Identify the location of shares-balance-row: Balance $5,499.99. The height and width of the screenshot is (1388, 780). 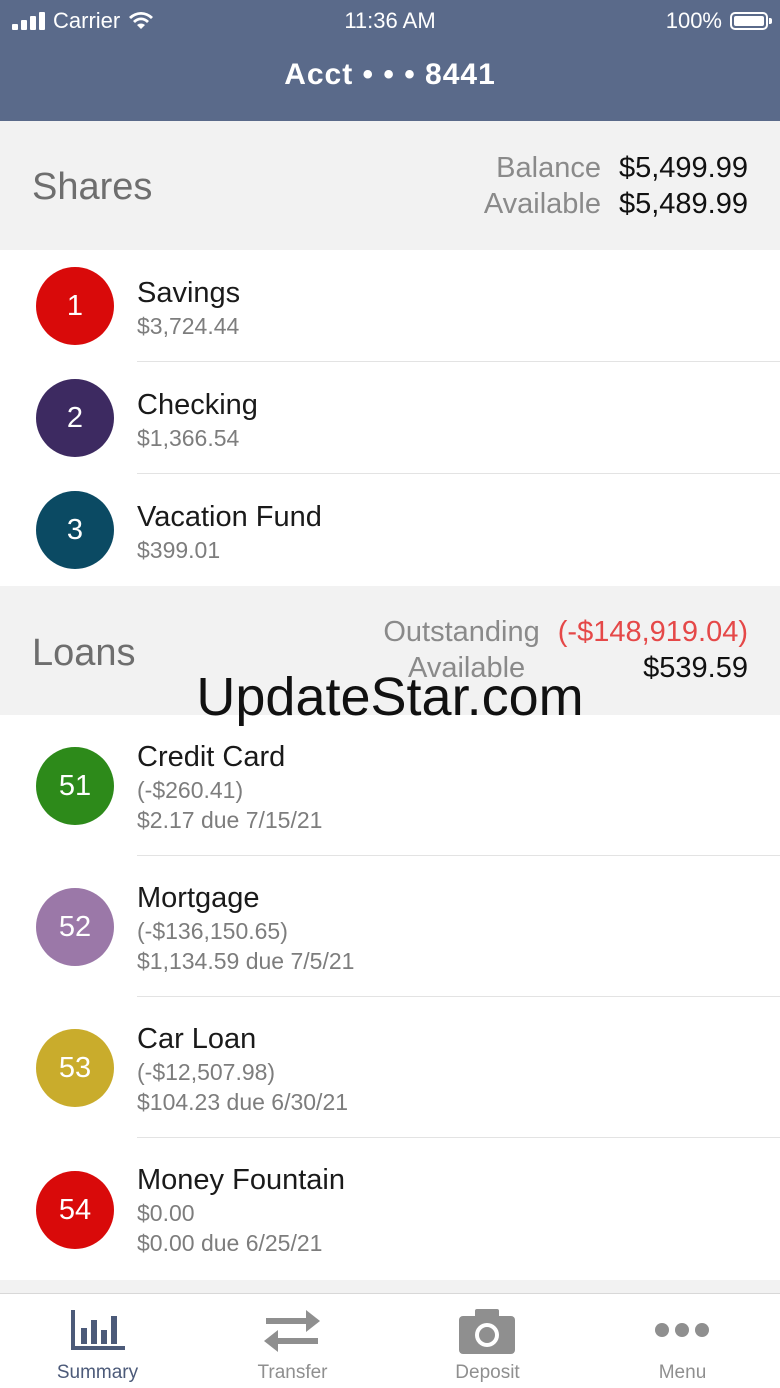
(622, 168).